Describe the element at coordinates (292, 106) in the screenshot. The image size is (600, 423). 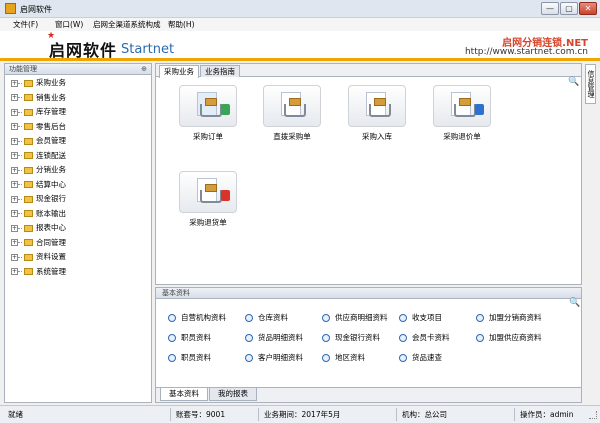
I see `direct-purchase-icon` at that location.